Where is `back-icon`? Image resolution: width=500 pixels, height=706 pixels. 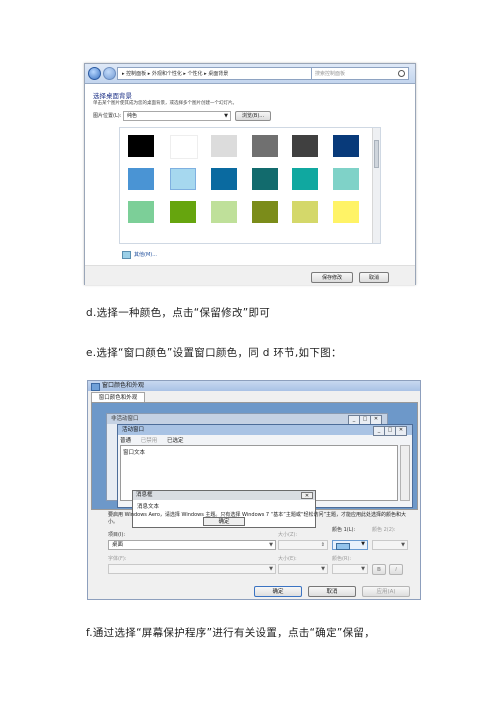 back-icon is located at coordinates (94, 73).